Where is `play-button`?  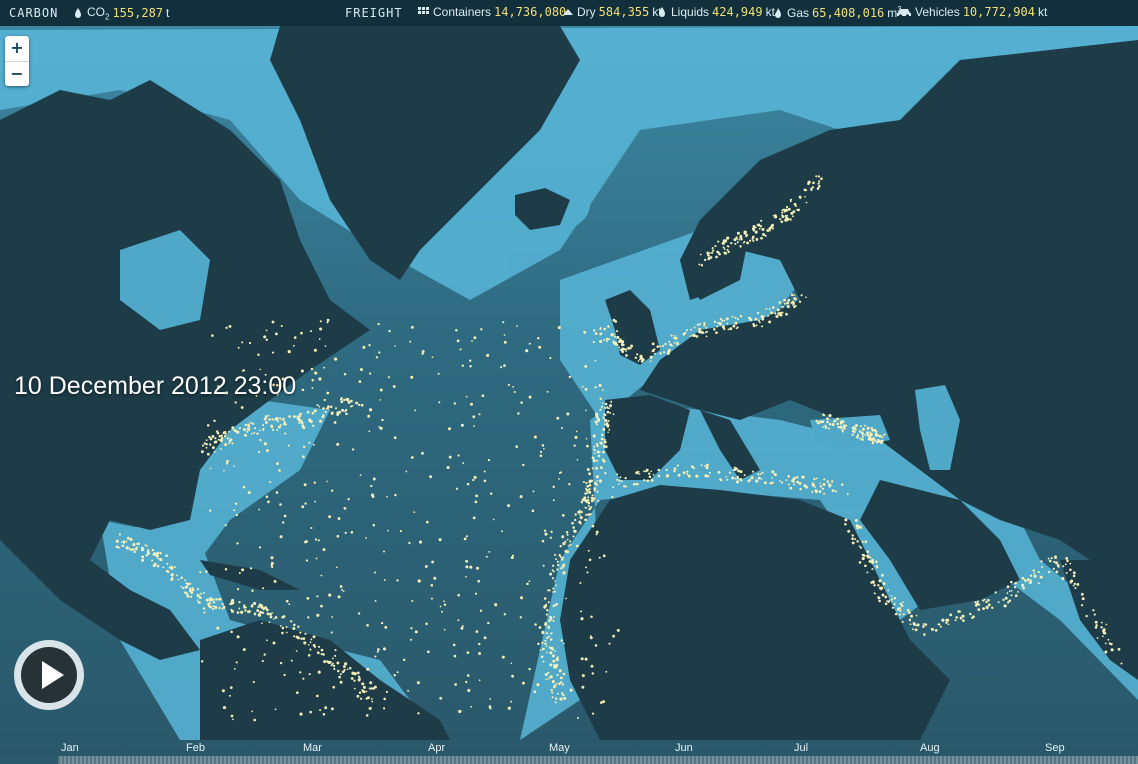
play-button is located at coordinates (49, 675).